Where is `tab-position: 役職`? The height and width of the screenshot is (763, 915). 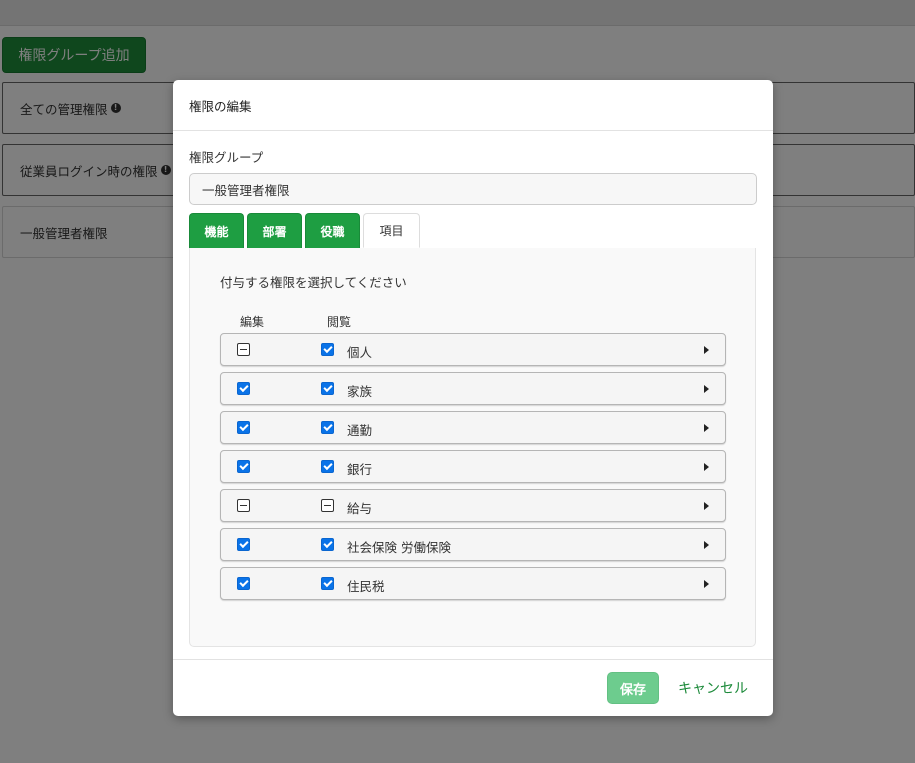 tab-position: 役職 is located at coordinates (332, 230).